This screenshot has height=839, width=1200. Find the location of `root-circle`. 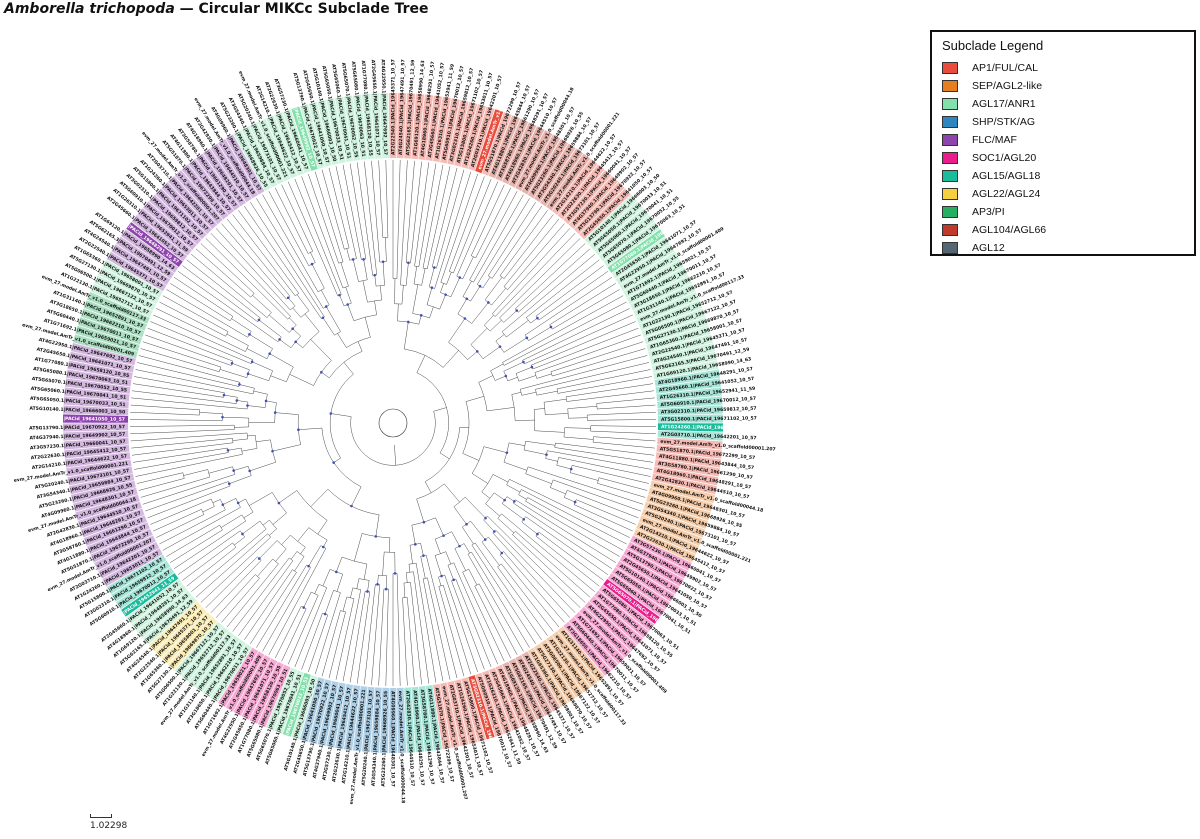

root-circle is located at coordinates (393, 423).